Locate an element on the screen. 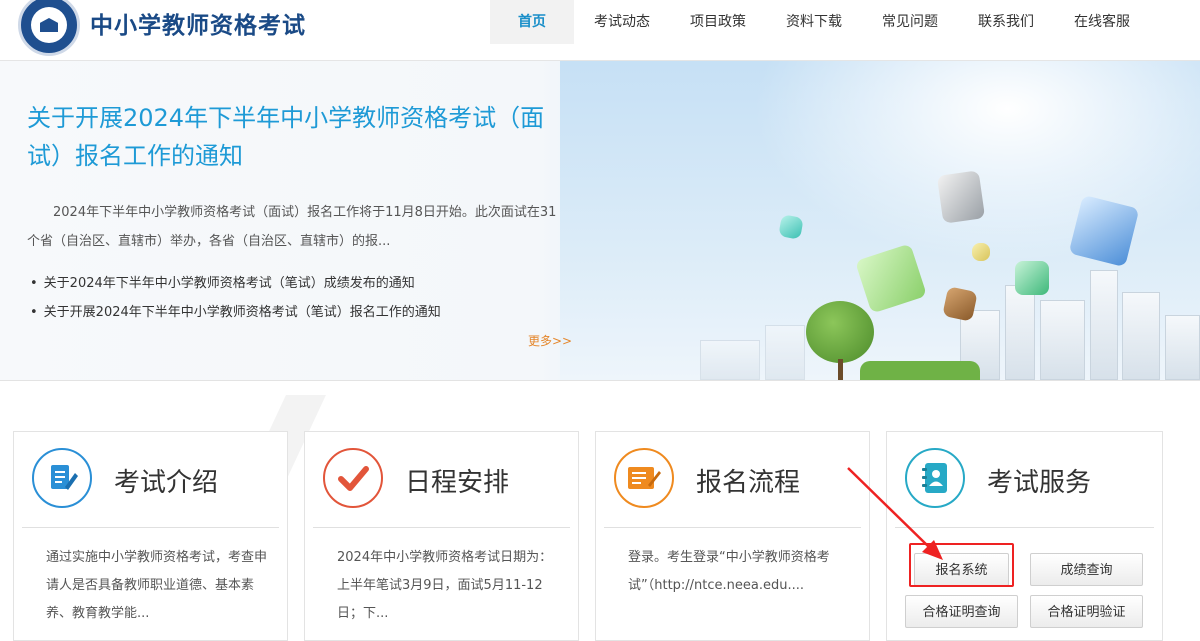 This screenshot has height=641, width=1200. nav-policy: 项目政策 is located at coordinates (718, 22).